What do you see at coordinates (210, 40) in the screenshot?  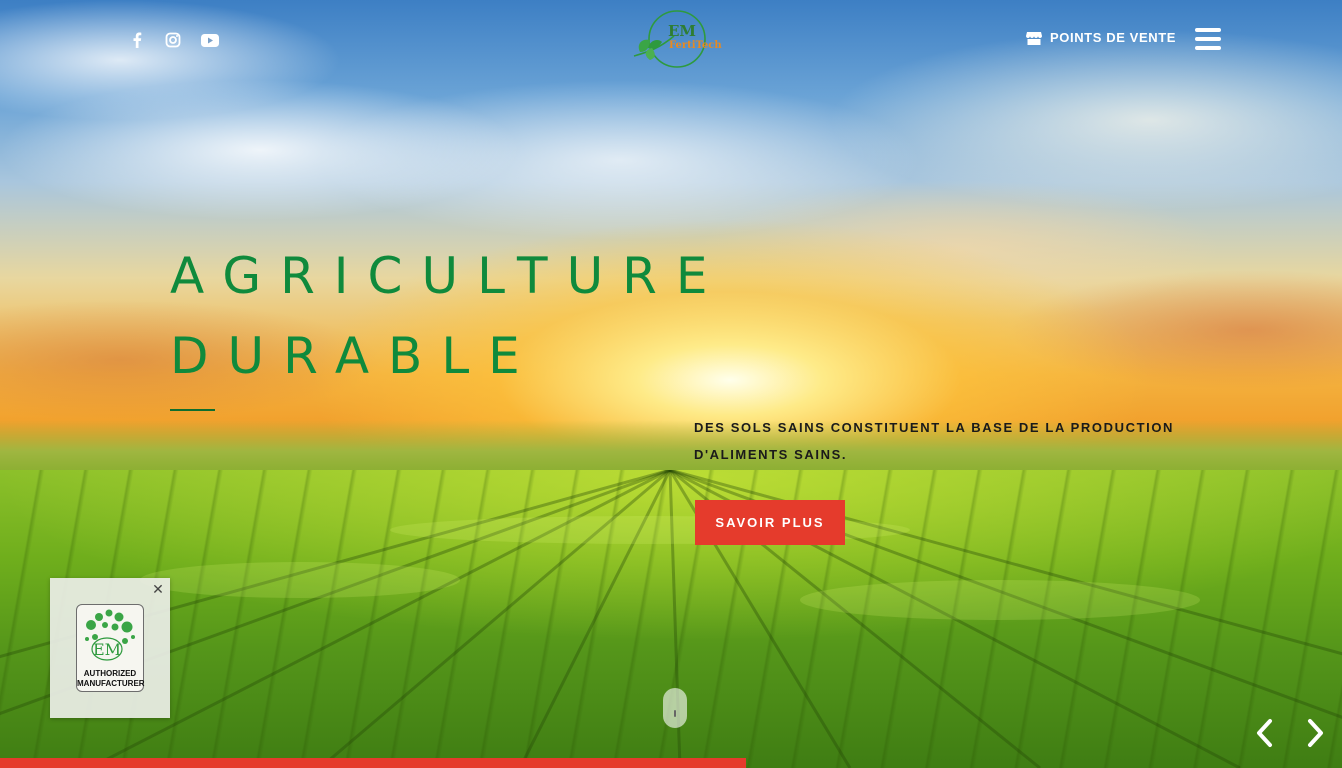 I see `youtube-icon` at bounding box center [210, 40].